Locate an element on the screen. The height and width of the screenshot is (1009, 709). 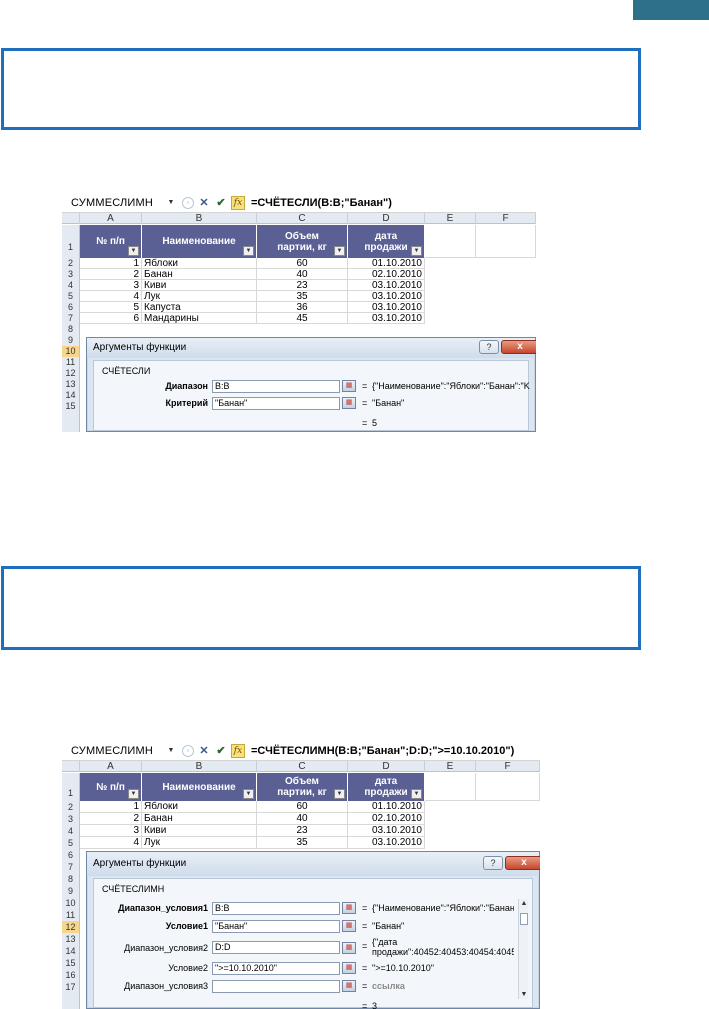
scroll-down-icon: ▼ is located at coordinates (524, 994).